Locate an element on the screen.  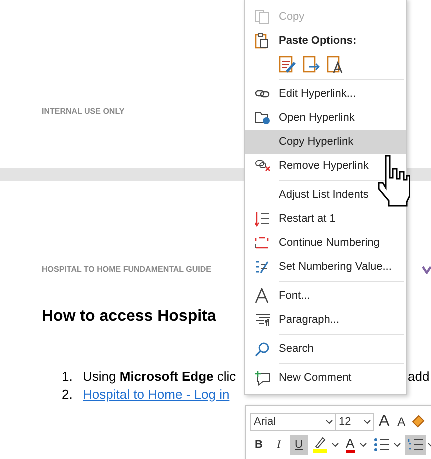
font-size-field: 12 is located at coordinates (354, 421).